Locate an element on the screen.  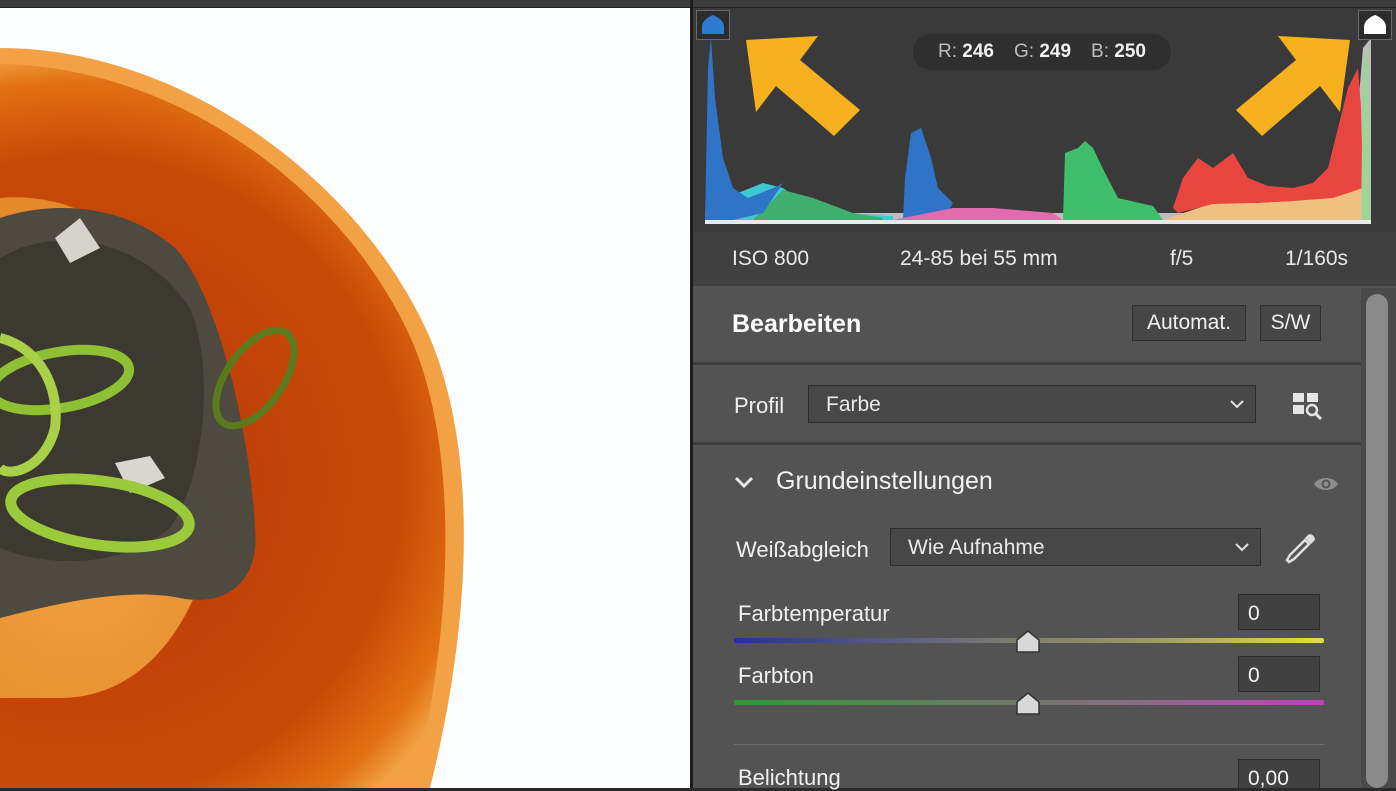
r-readout: R: 246 is located at coordinates (966, 51).